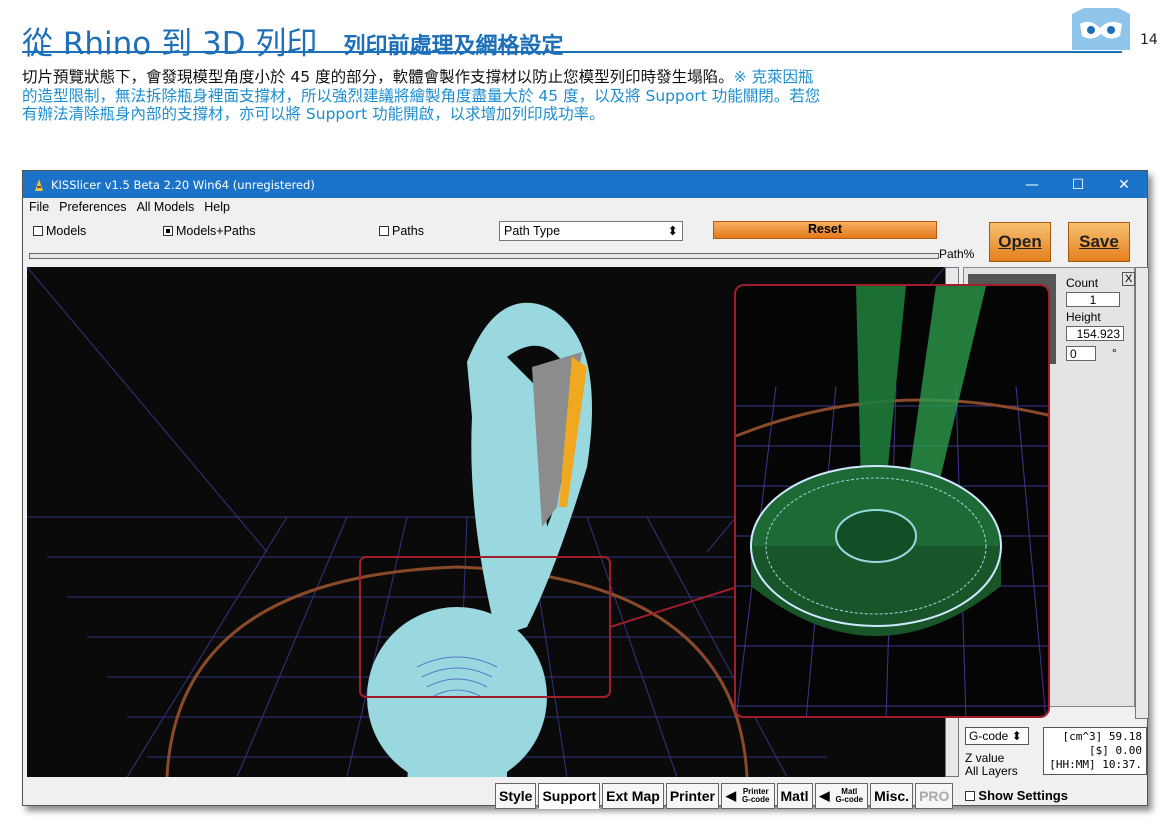 The height and width of the screenshot is (827, 1170). Describe the element at coordinates (755, 799) in the screenshot. I see `printer-gcode-line2: G-code` at that location.